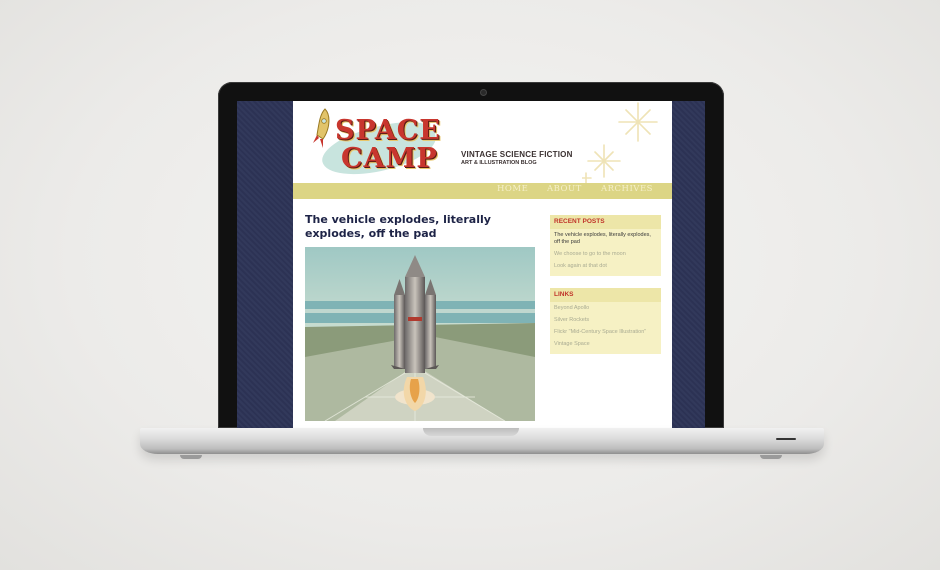 This screenshot has height=570, width=940. What do you see at coordinates (512, 189) in the screenshot?
I see `nav-home: HOME` at bounding box center [512, 189].